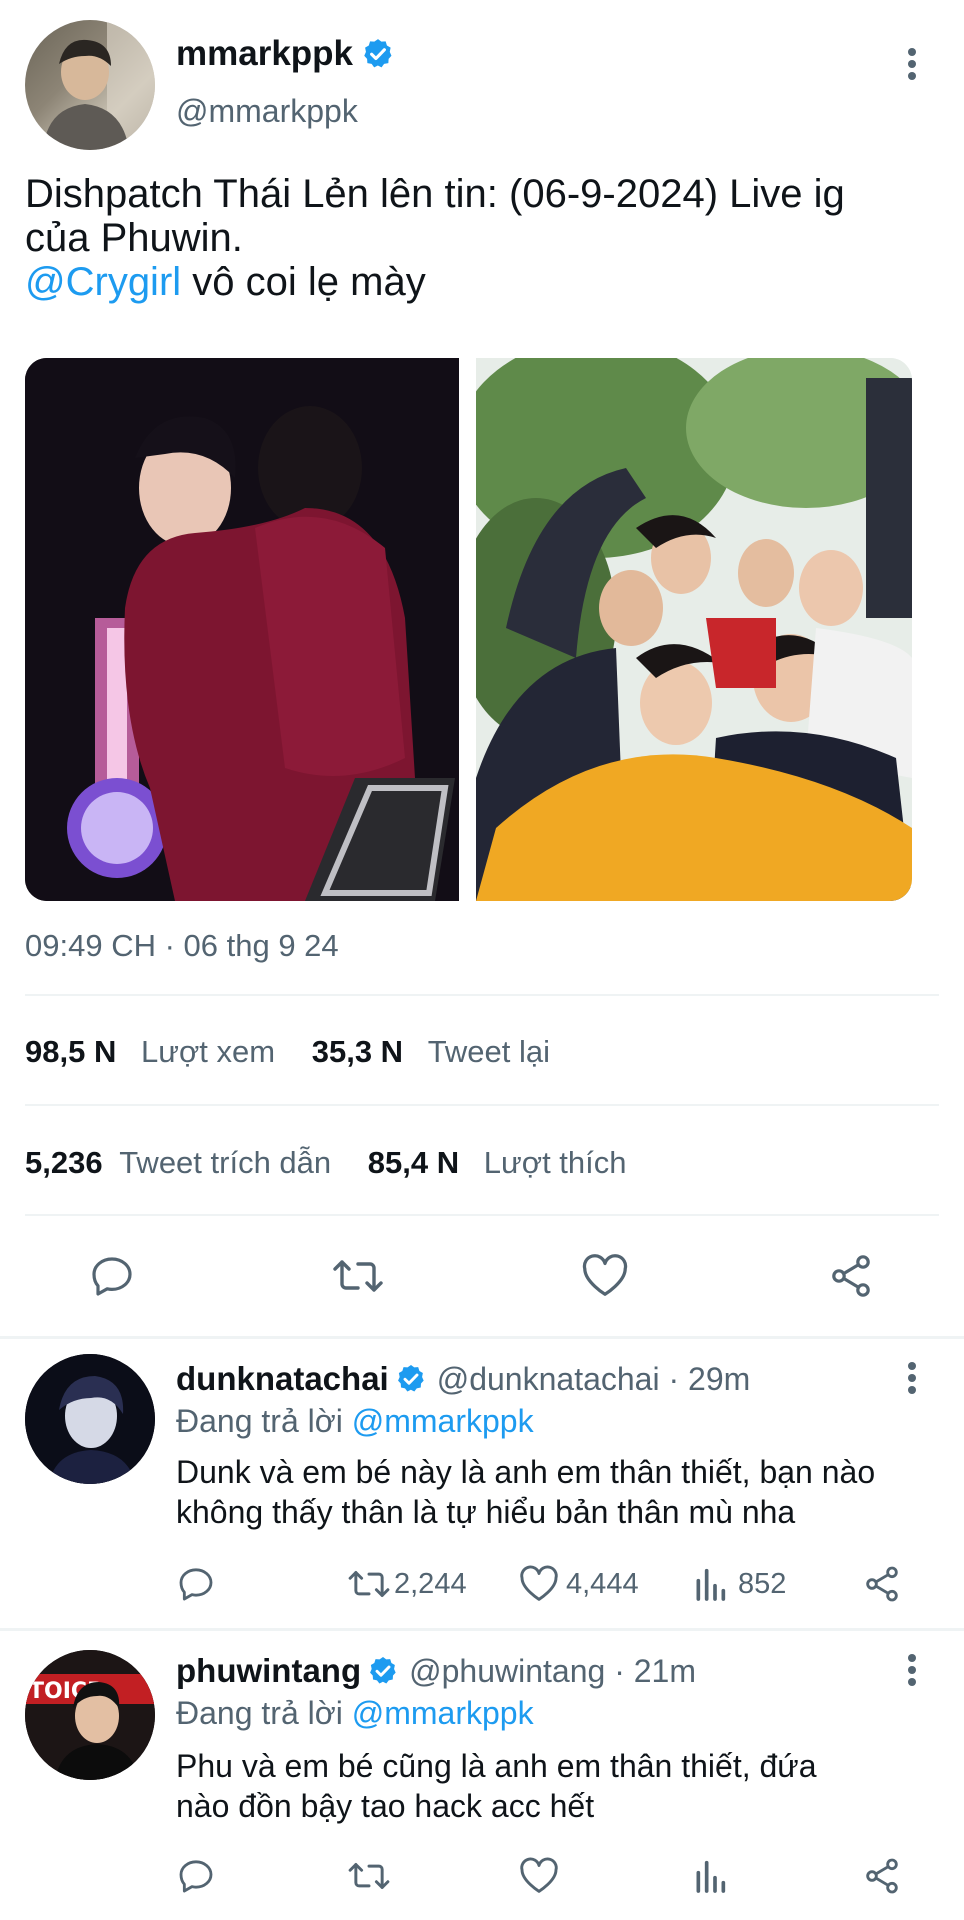 This screenshot has height=1920, width=964. Describe the element at coordinates (489, 1051) in the screenshot. I see `retweets-label: Tweet lại` at that location.